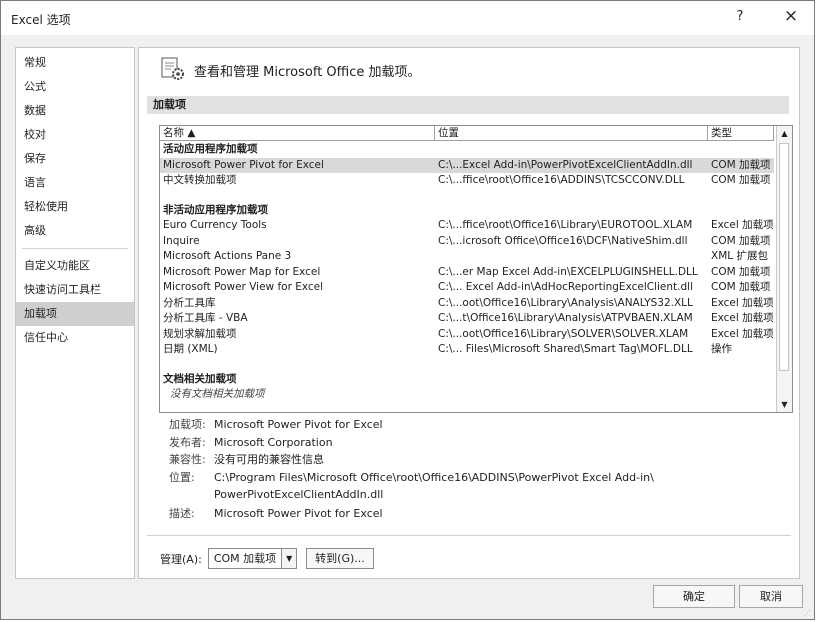 Image resolution: width=817 pixels, height=622 pixels. I want to click on detail-label-addin: 加载项:, so click(187, 424).